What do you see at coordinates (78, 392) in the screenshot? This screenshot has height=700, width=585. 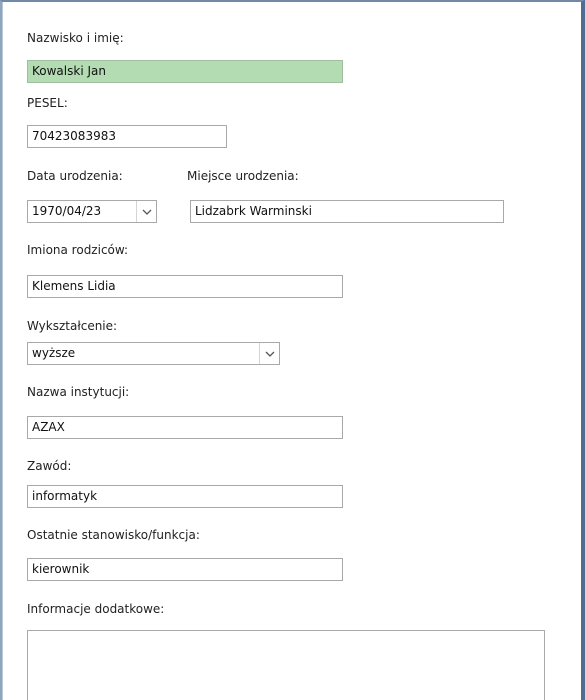 I see `institution-label: Nazwa instytucji:` at bounding box center [78, 392].